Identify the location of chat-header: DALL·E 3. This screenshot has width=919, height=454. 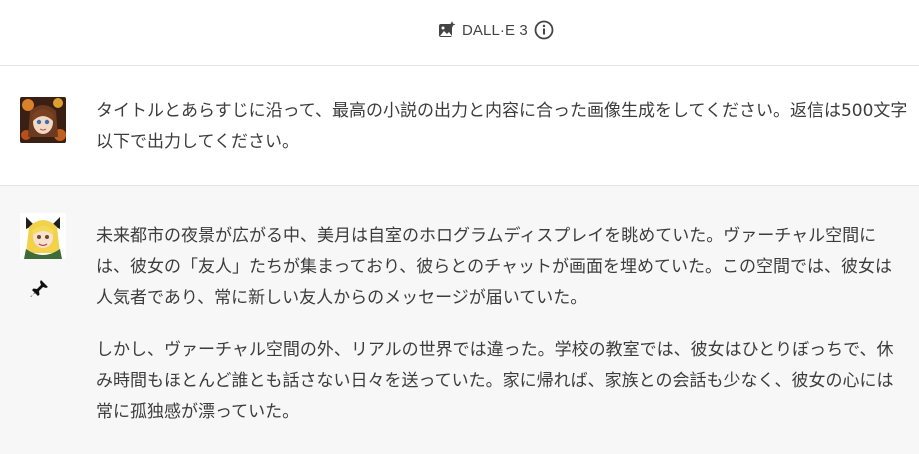
(459, 33).